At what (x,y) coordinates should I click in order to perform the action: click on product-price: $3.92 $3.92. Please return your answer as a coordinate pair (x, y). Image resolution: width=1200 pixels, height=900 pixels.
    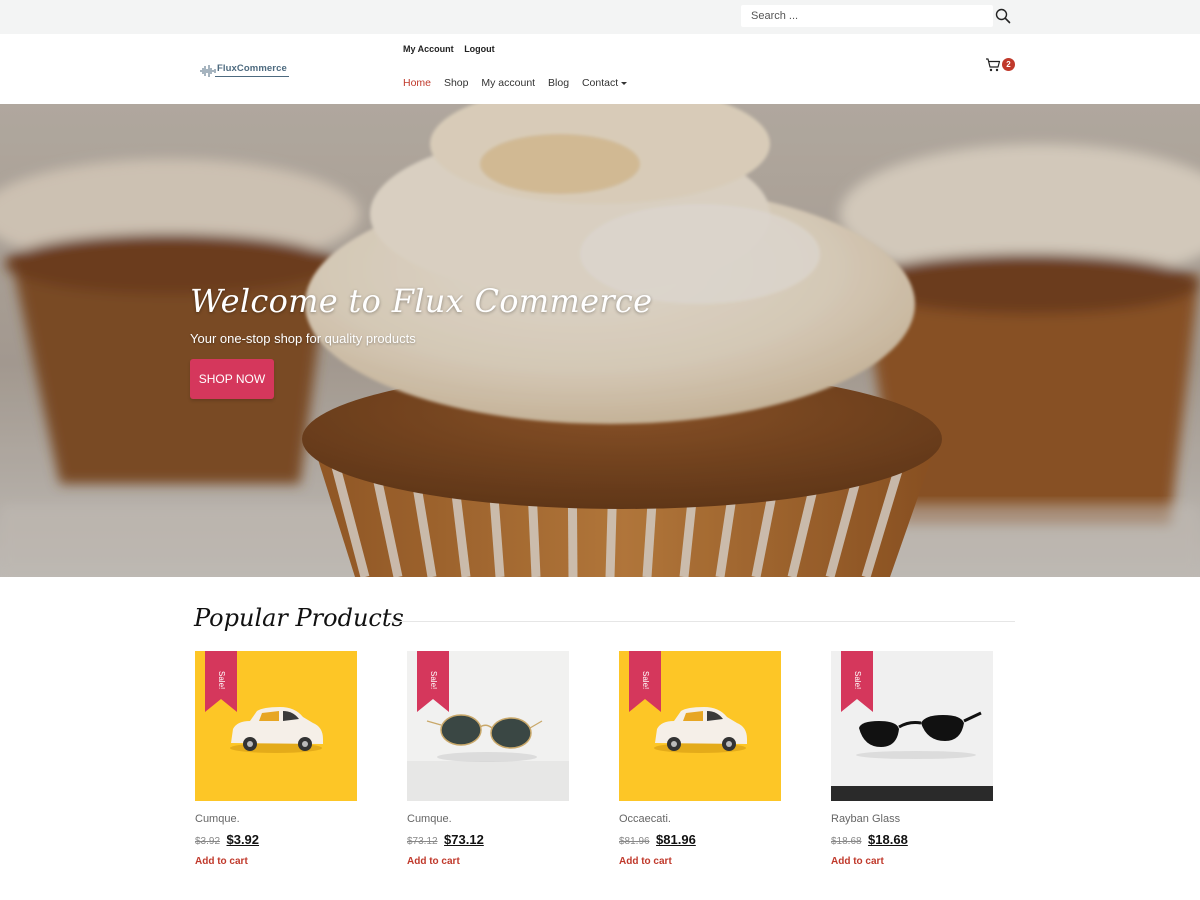
    Looking at the image, I should click on (227, 840).